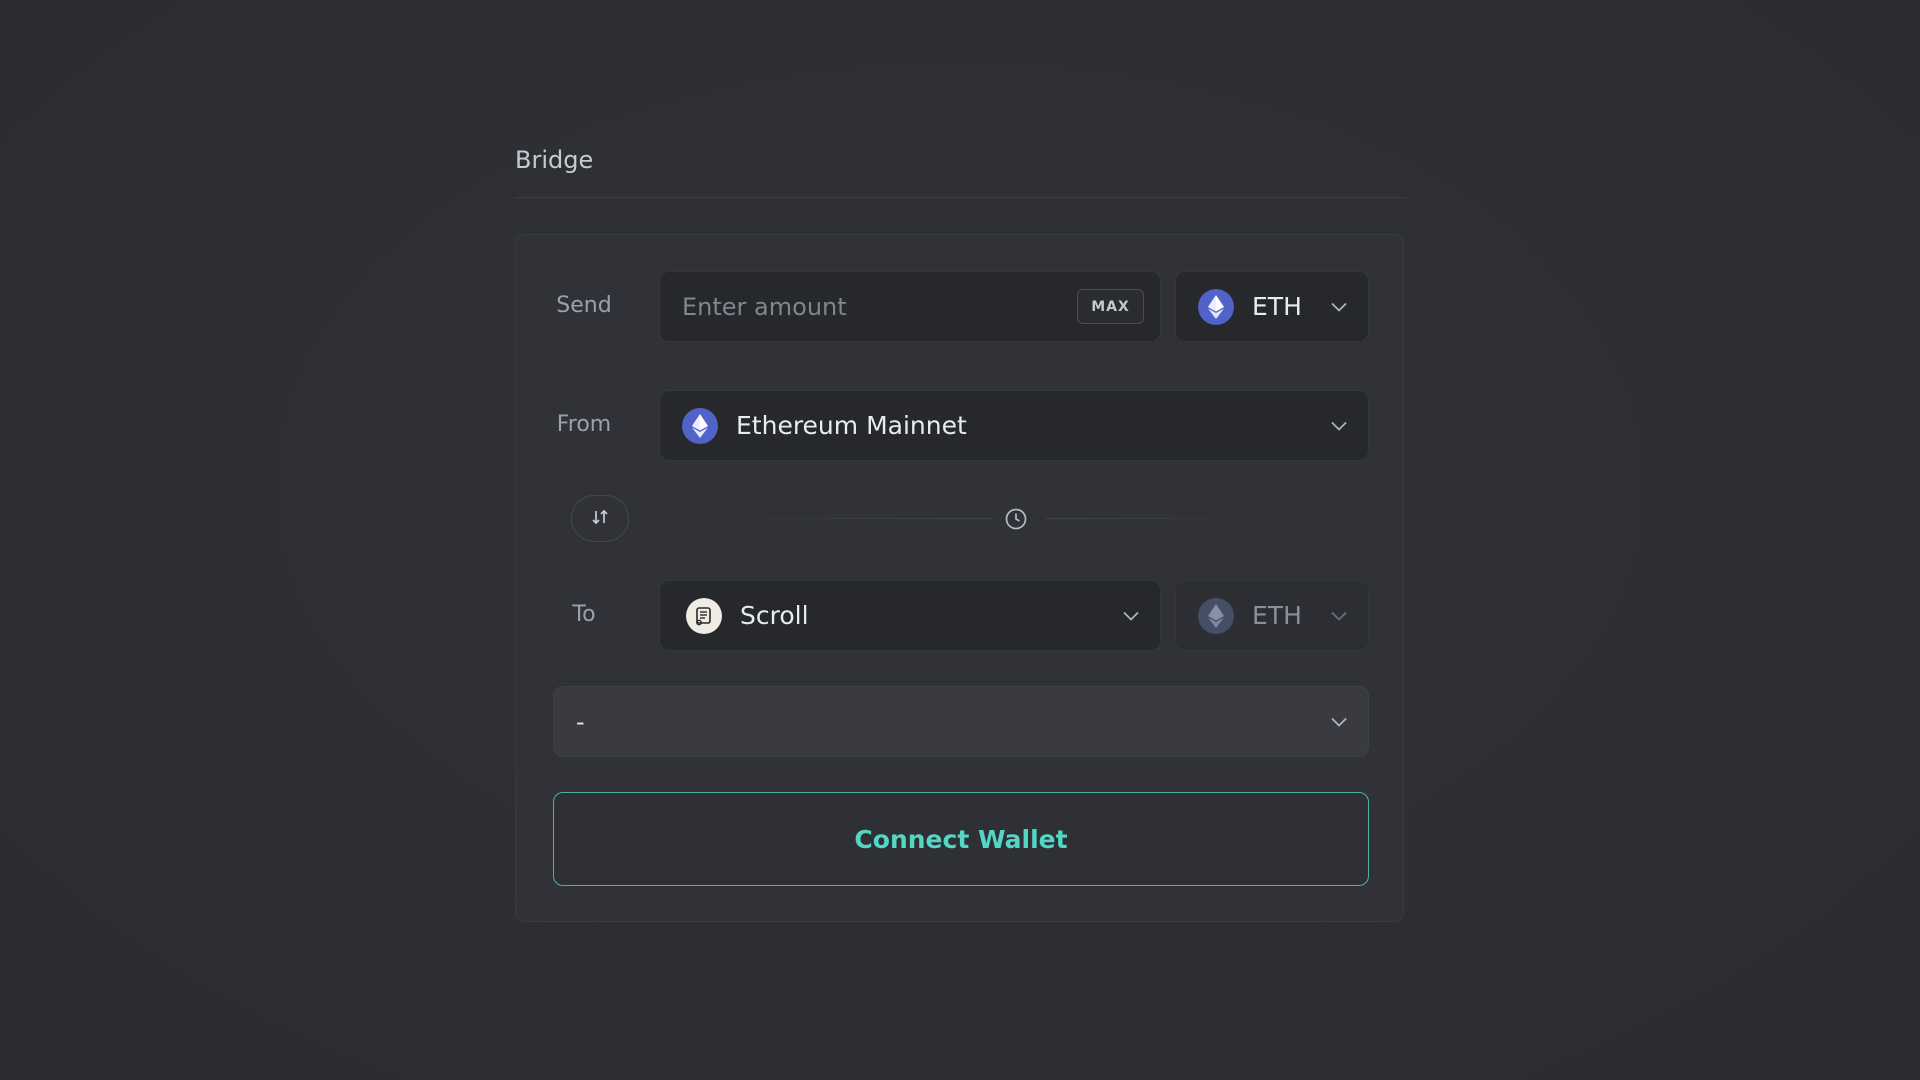 The height and width of the screenshot is (1080, 1920). What do you see at coordinates (704, 615) in the screenshot?
I see `scroll-icon` at bounding box center [704, 615].